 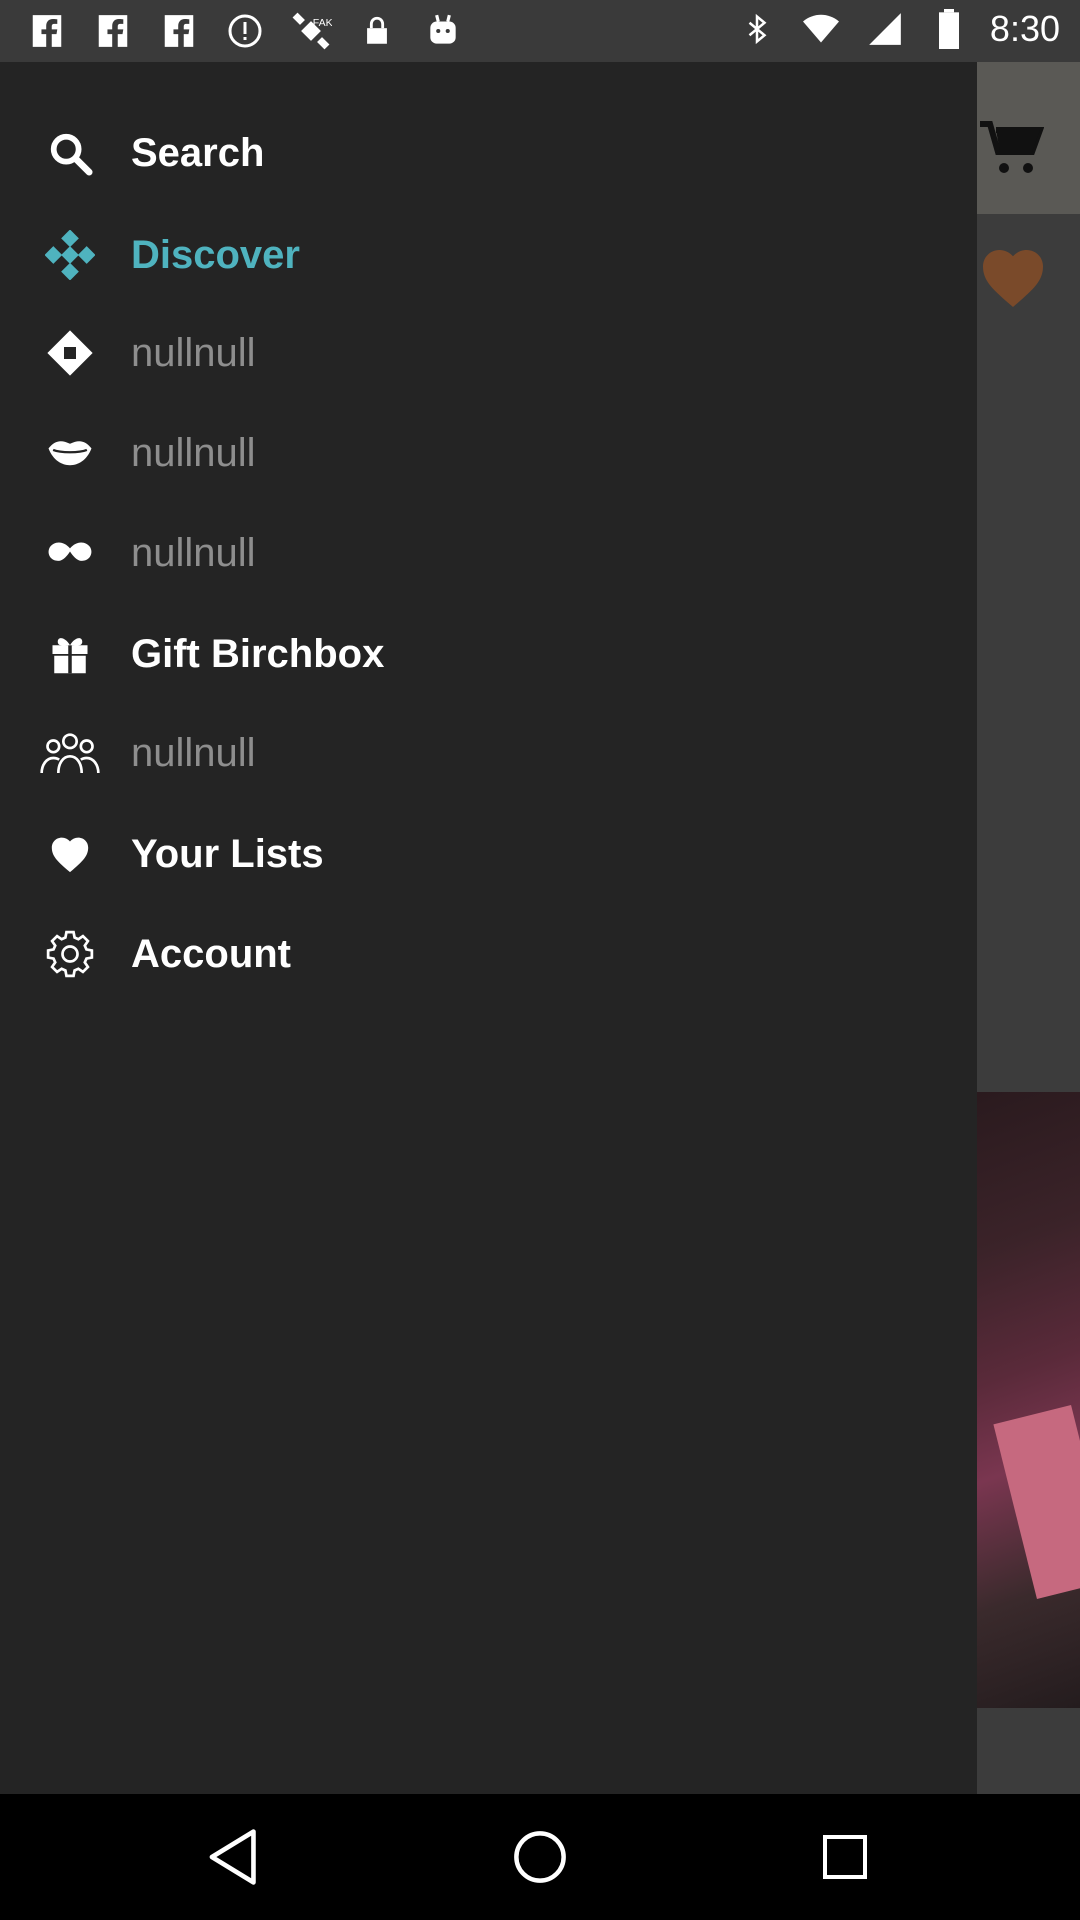 I want to click on menu-item-gift-birchbox: Gift Birchbox, so click(x=488, y=654).